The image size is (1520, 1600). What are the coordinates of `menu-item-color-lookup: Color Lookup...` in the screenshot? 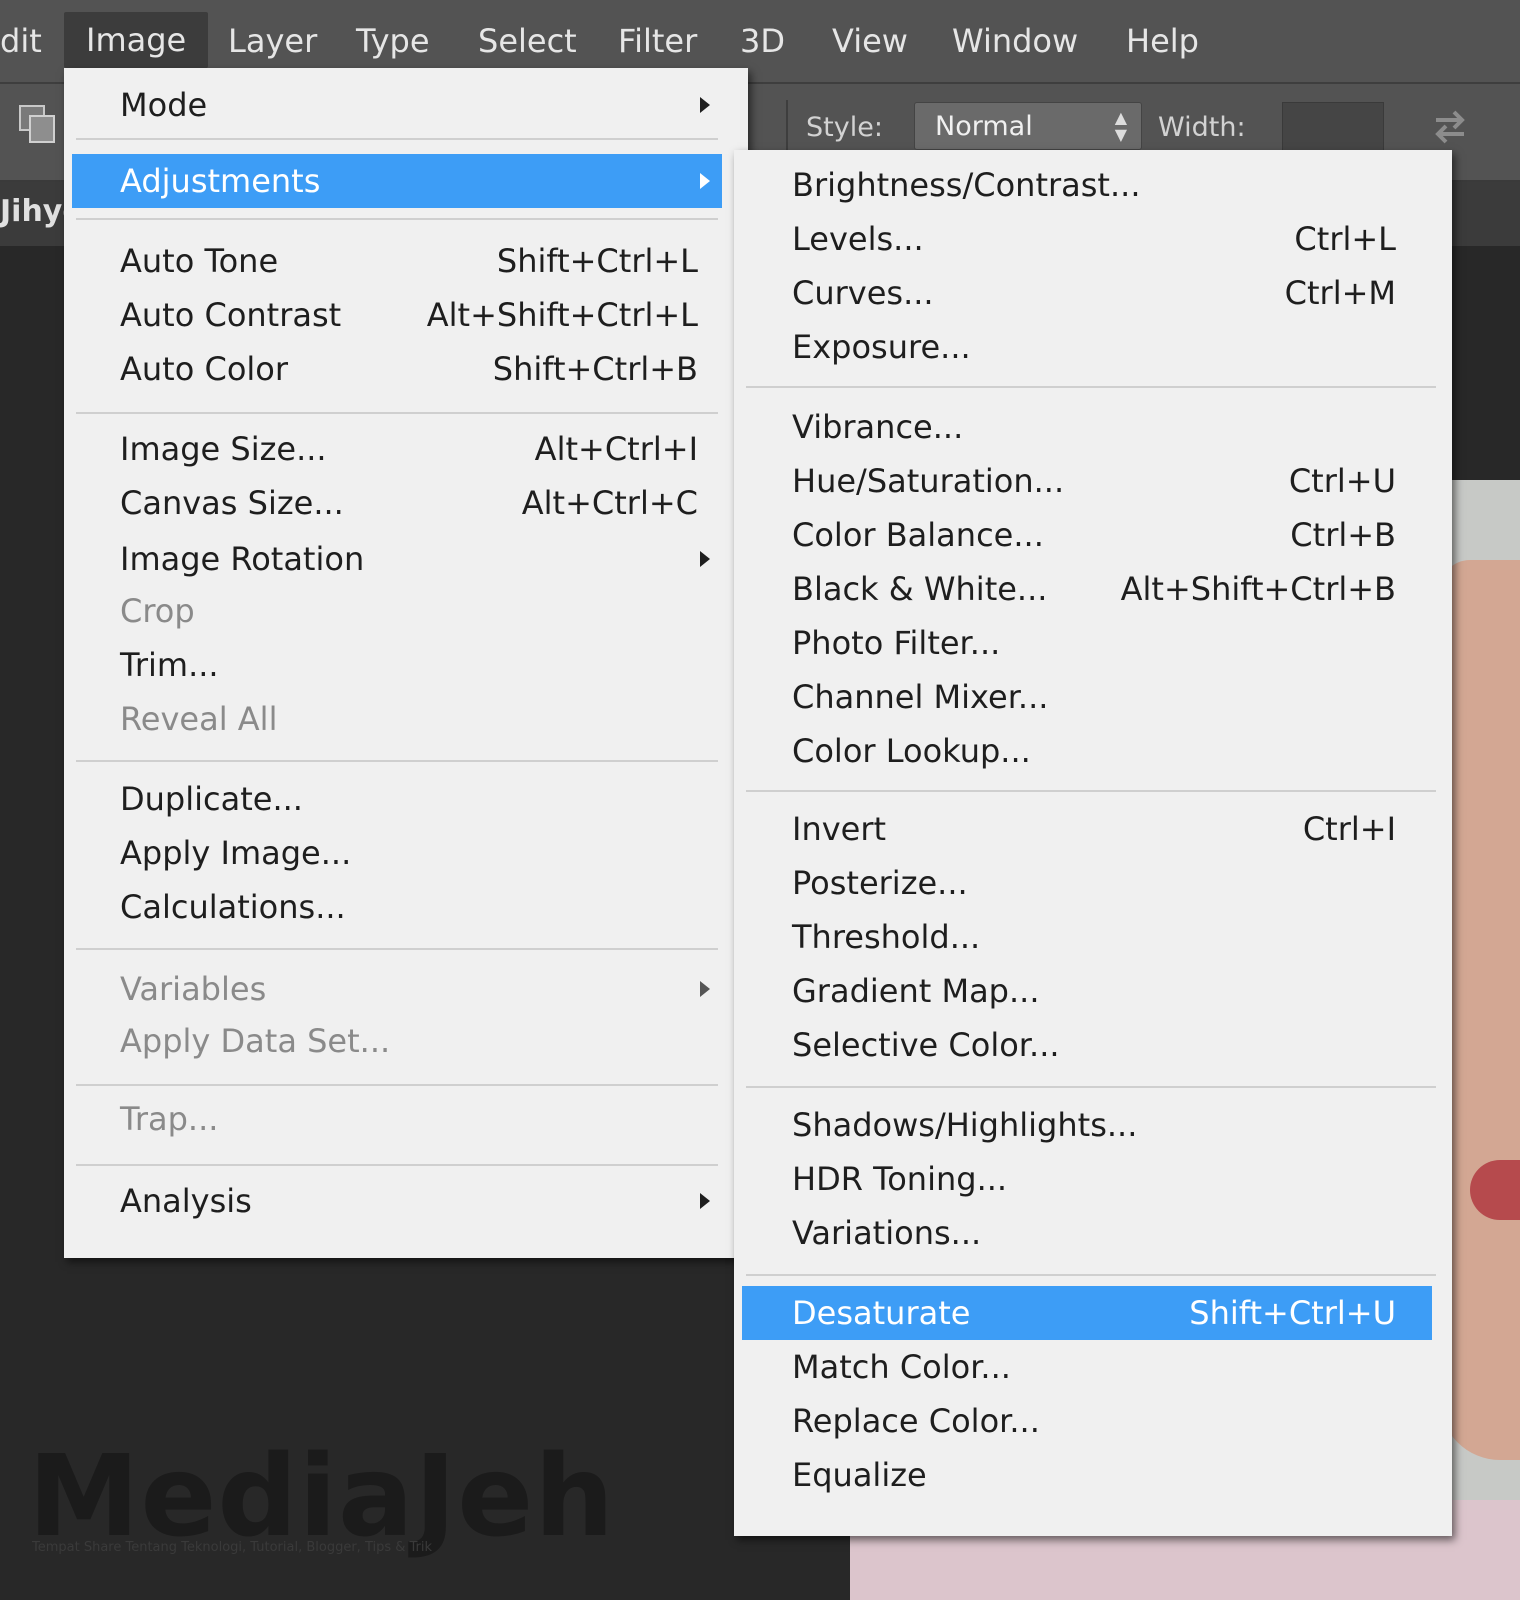 It's located at (1087, 751).